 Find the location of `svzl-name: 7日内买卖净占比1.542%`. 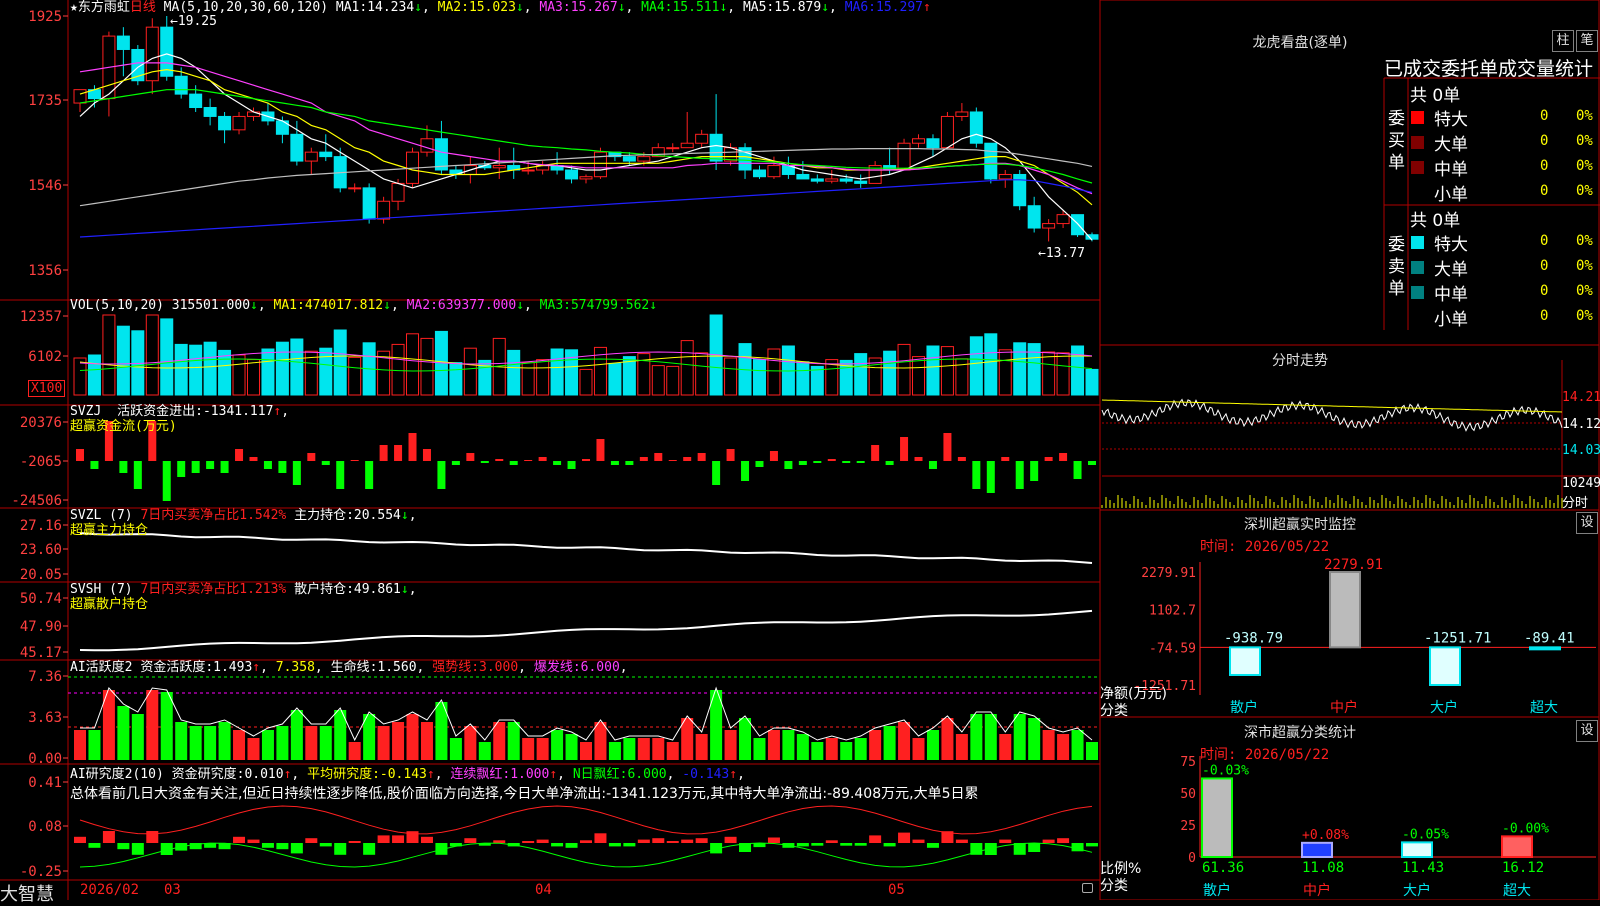

svzl-name: 7日内买卖净占比1.542% is located at coordinates (213, 515).